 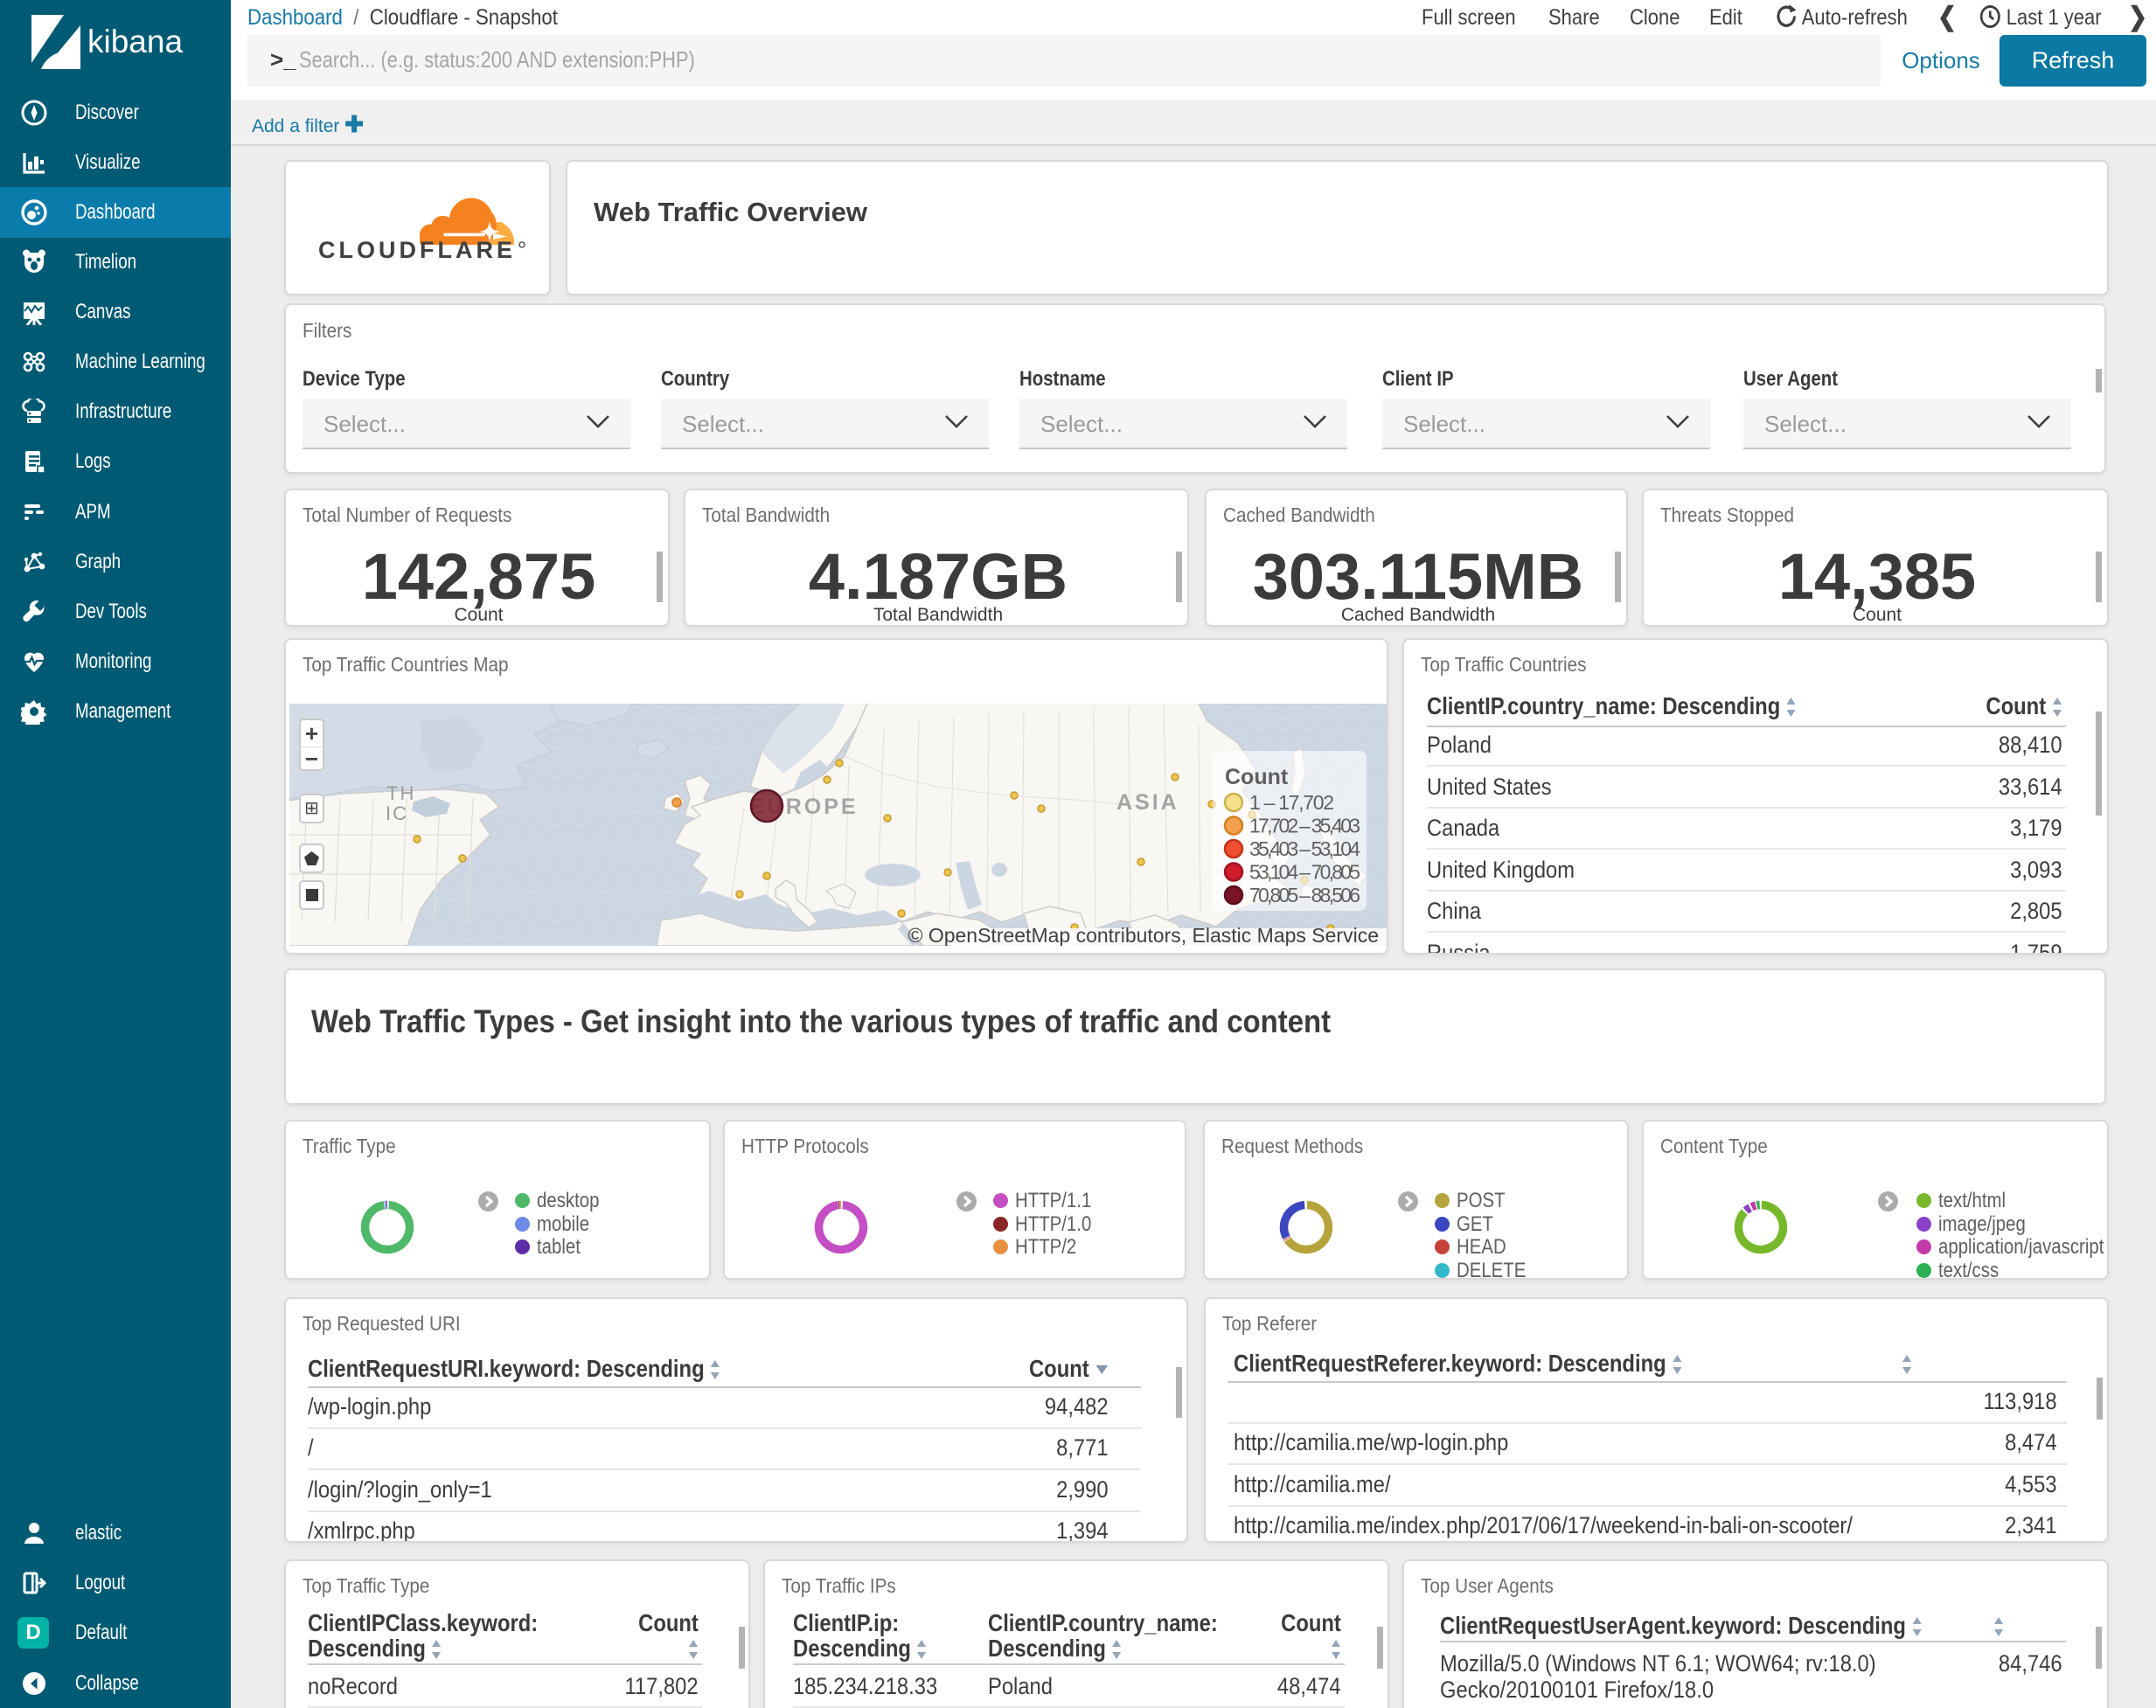 What do you see at coordinates (400, 793) in the screenshot?
I see `svg-text: TH` at bounding box center [400, 793].